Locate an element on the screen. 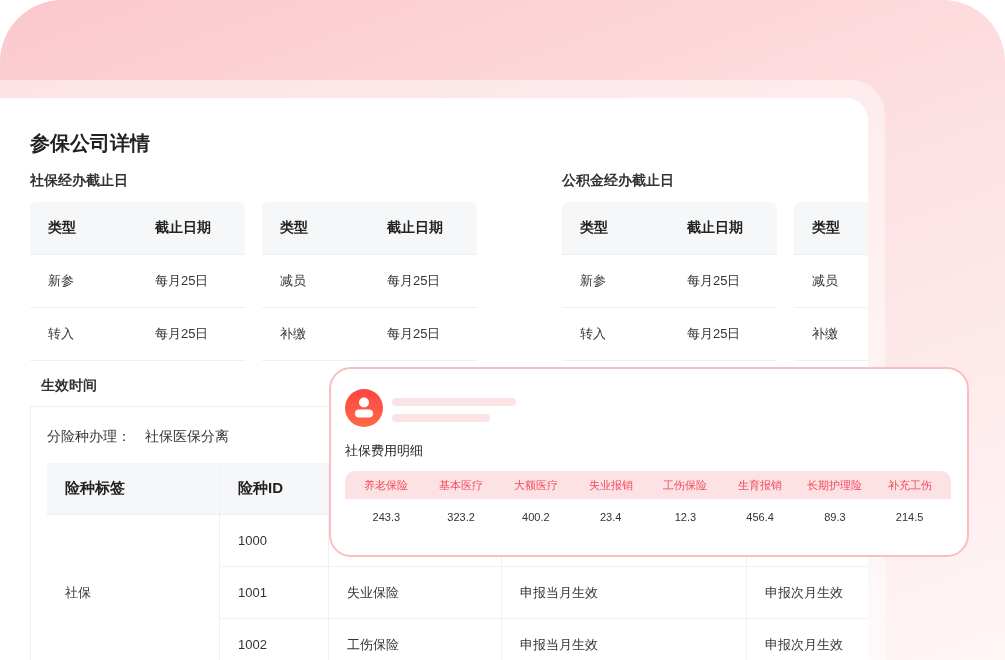 The image size is (1005, 660). table-cell-text: 214.5 is located at coordinates (909, 517).